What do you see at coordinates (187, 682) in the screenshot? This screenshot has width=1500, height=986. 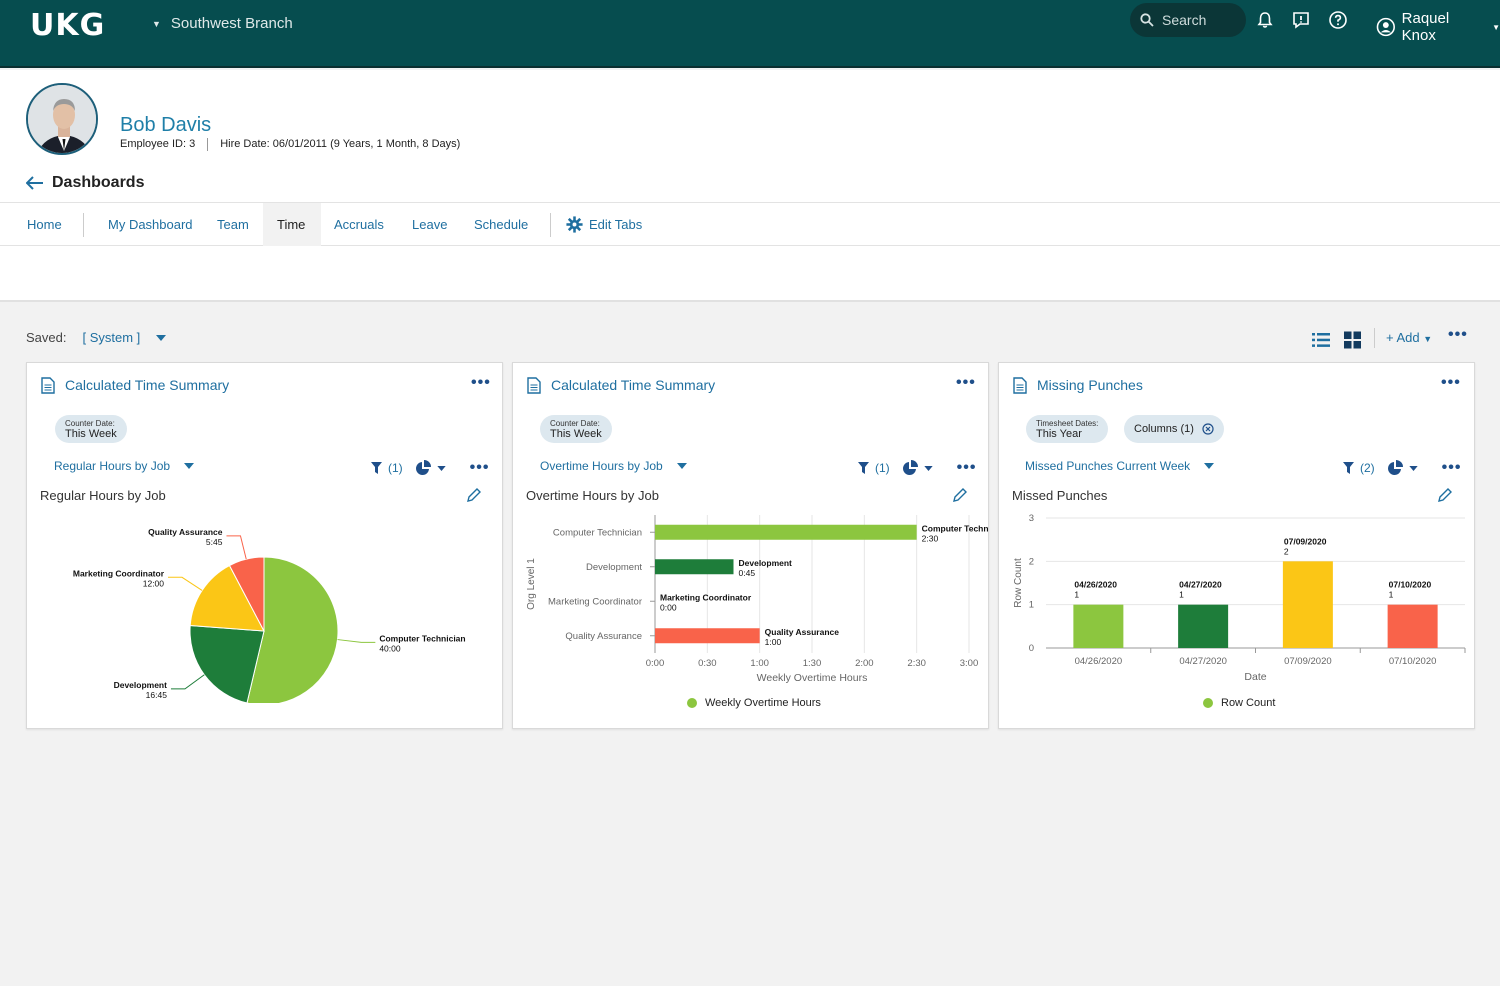 I see `pie-leader-line` at bounding box center [187, 682].